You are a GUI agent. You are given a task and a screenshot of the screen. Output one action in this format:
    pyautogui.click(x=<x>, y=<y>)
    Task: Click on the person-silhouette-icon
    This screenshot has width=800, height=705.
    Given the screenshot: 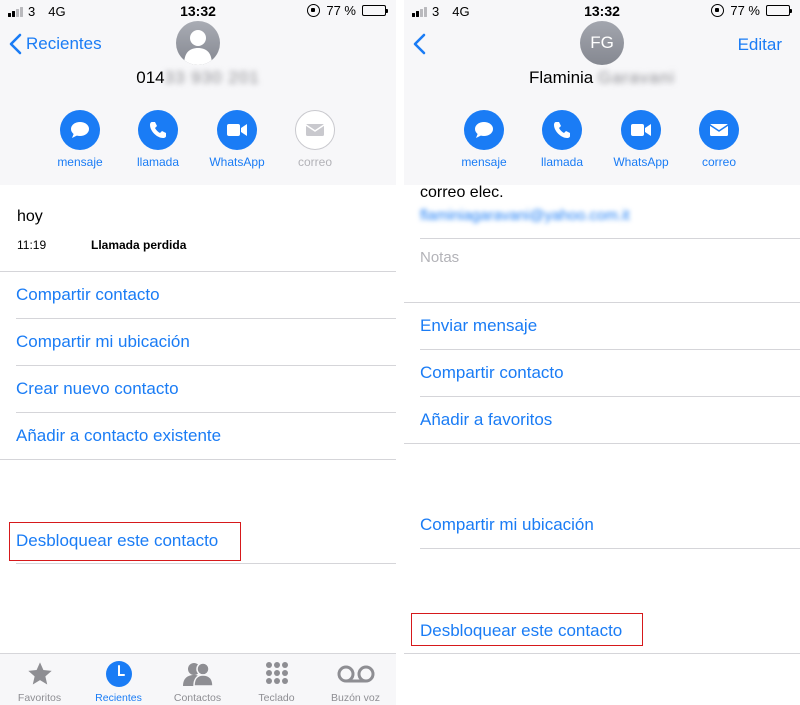 What is the action you would take?
    pyautogui.click(x=198, y=47)
    